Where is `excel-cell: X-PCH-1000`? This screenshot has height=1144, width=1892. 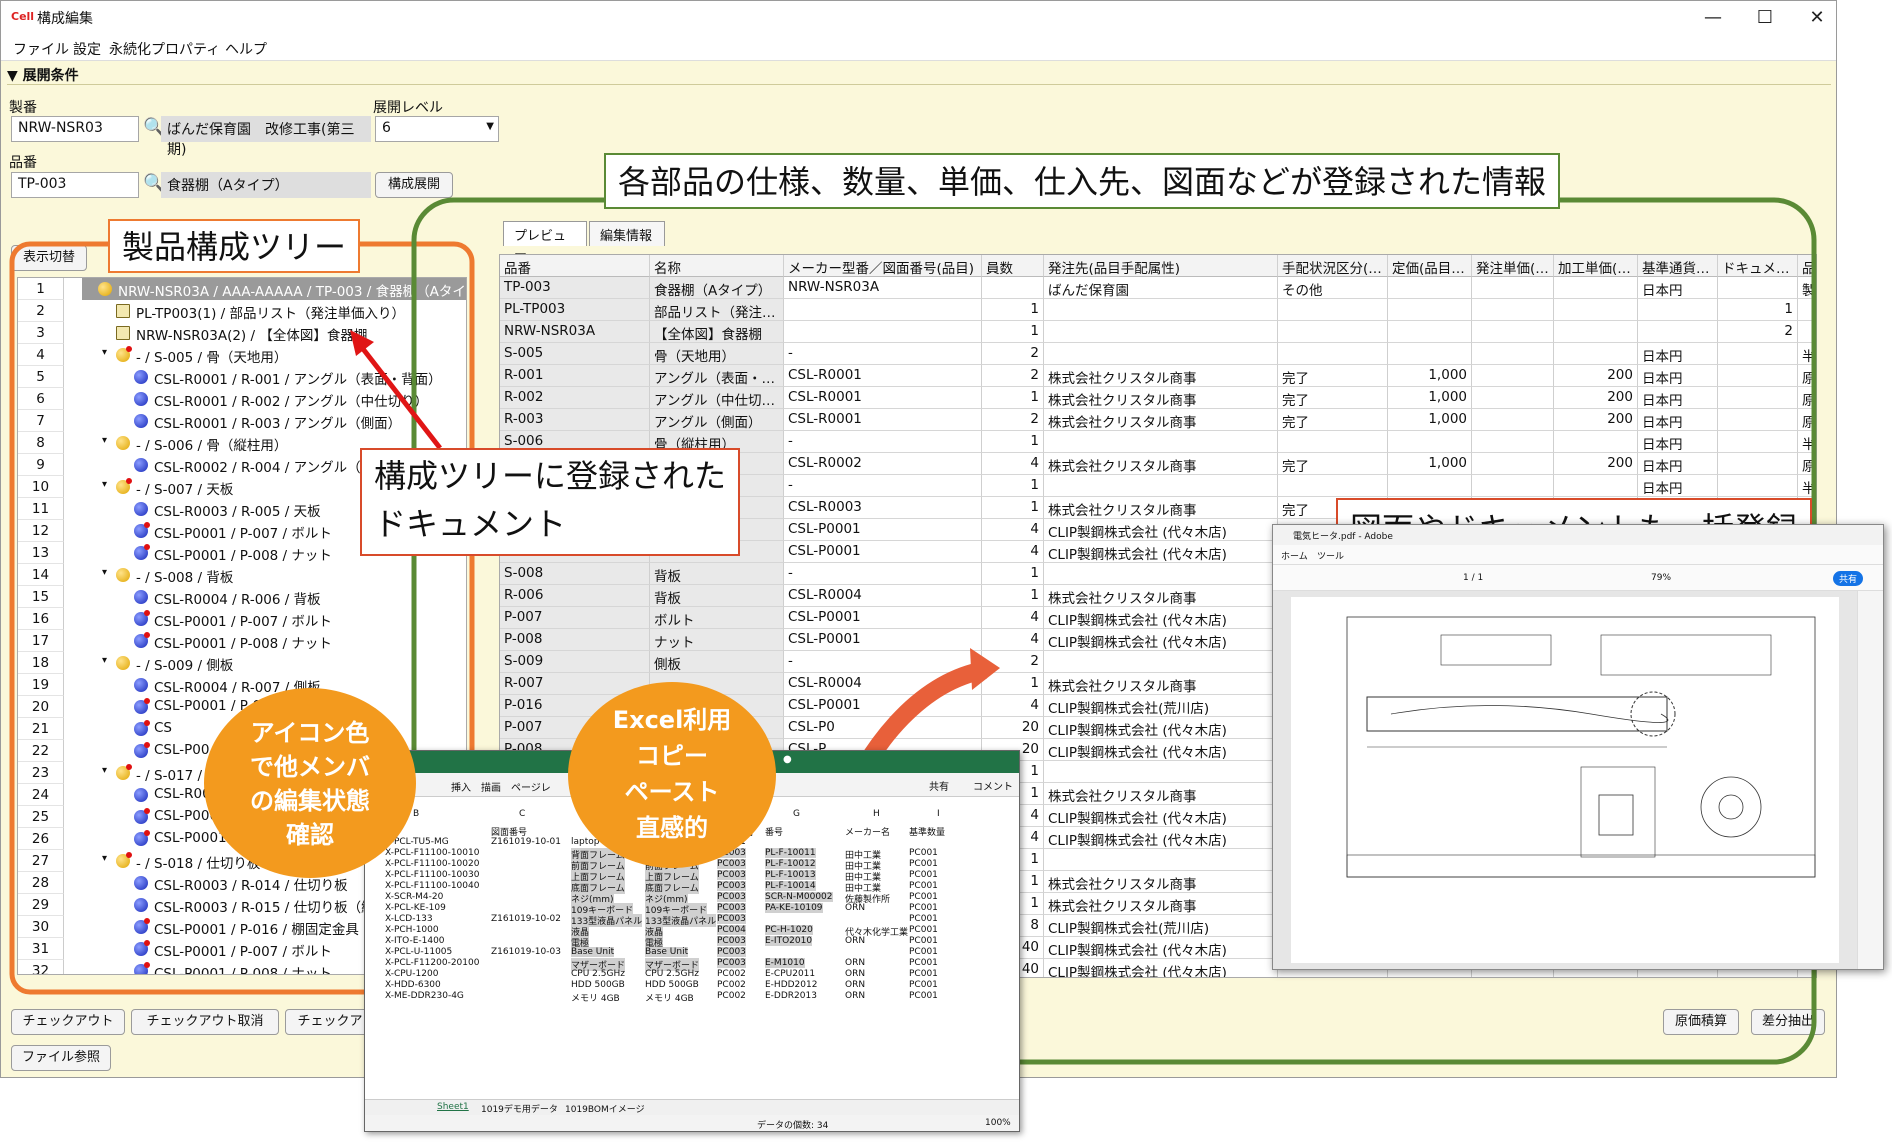 excel-cell: X-PCH-1000 is located at coordinates (412, 930).